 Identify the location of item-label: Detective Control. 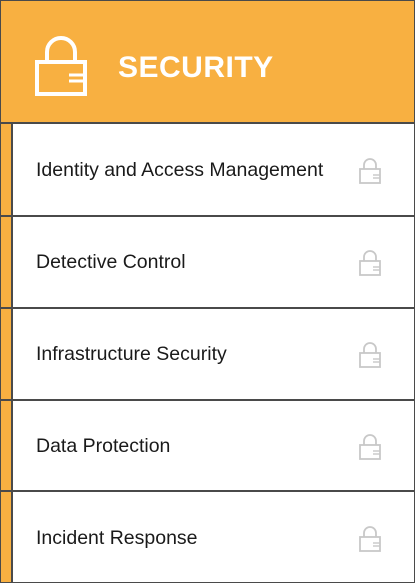
(111, 262).